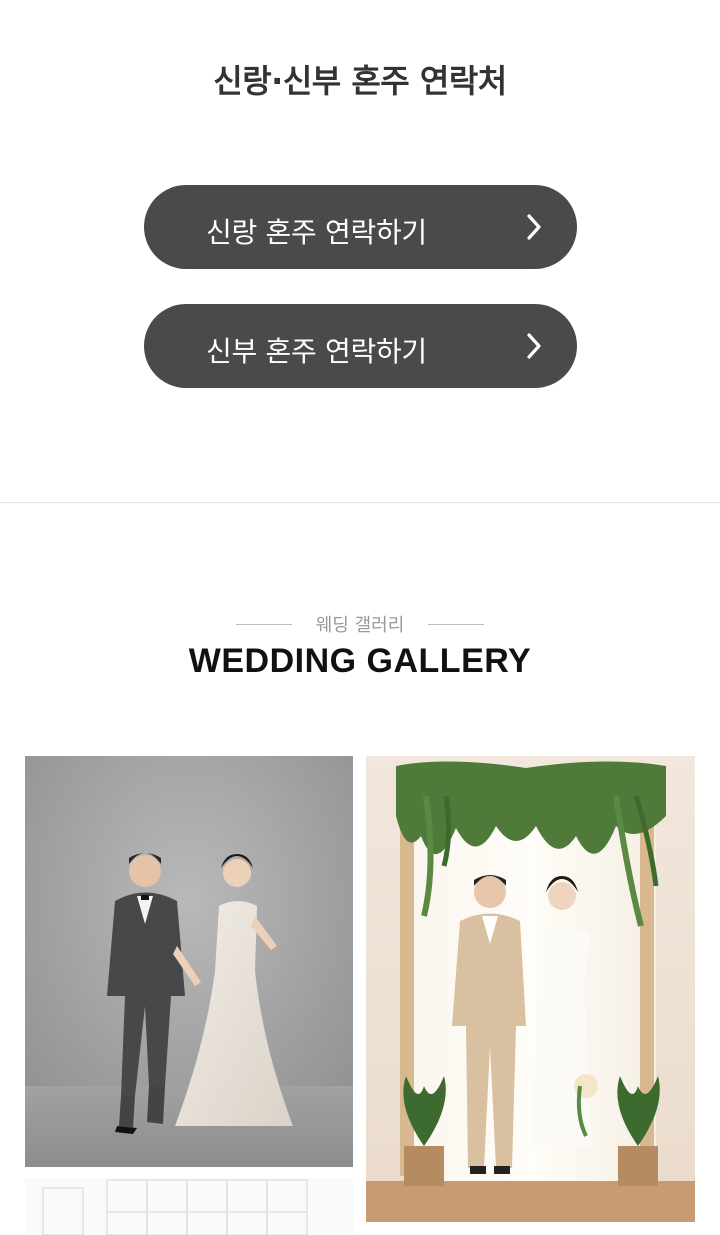 The height and width of the screenshot is (1235, 720). What do you see at coordinates (316, 351) in the screenshot?
I see `bride-parents-contact-label: 신부 혼주 연락하기` at bounding box center [316, 351].